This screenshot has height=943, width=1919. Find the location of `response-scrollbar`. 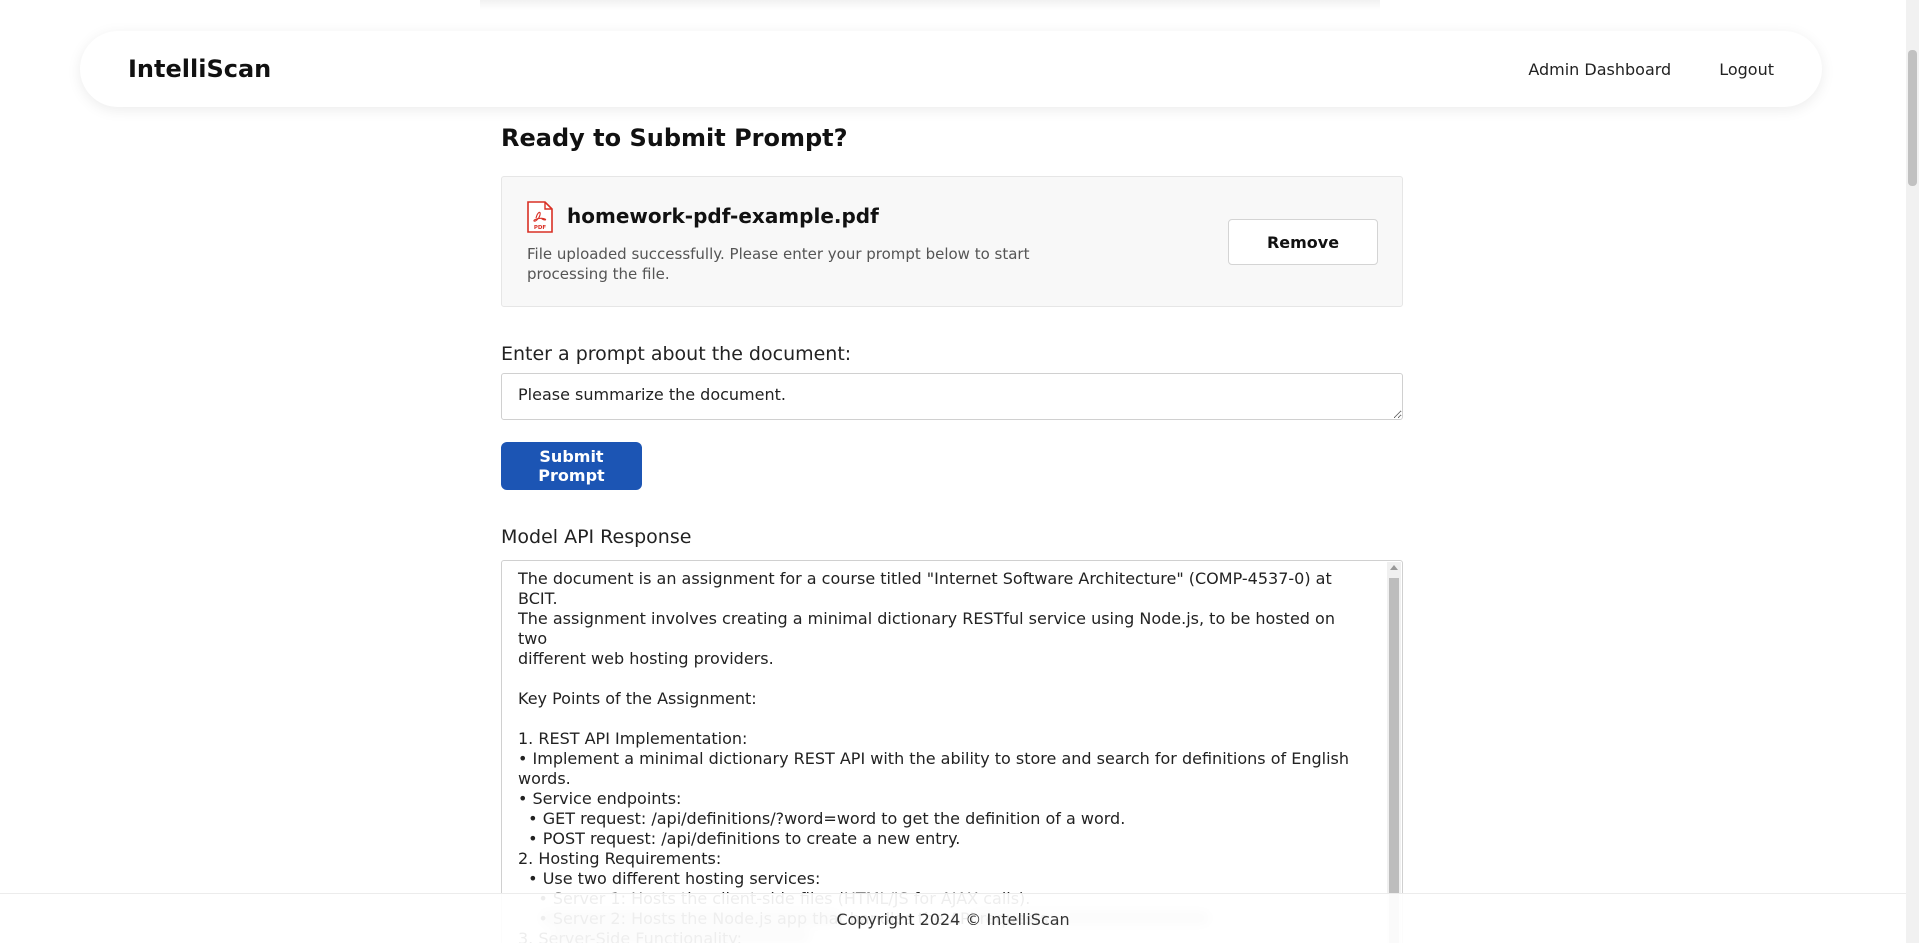

response-scrollbar is located at coordinates (1394, 752).